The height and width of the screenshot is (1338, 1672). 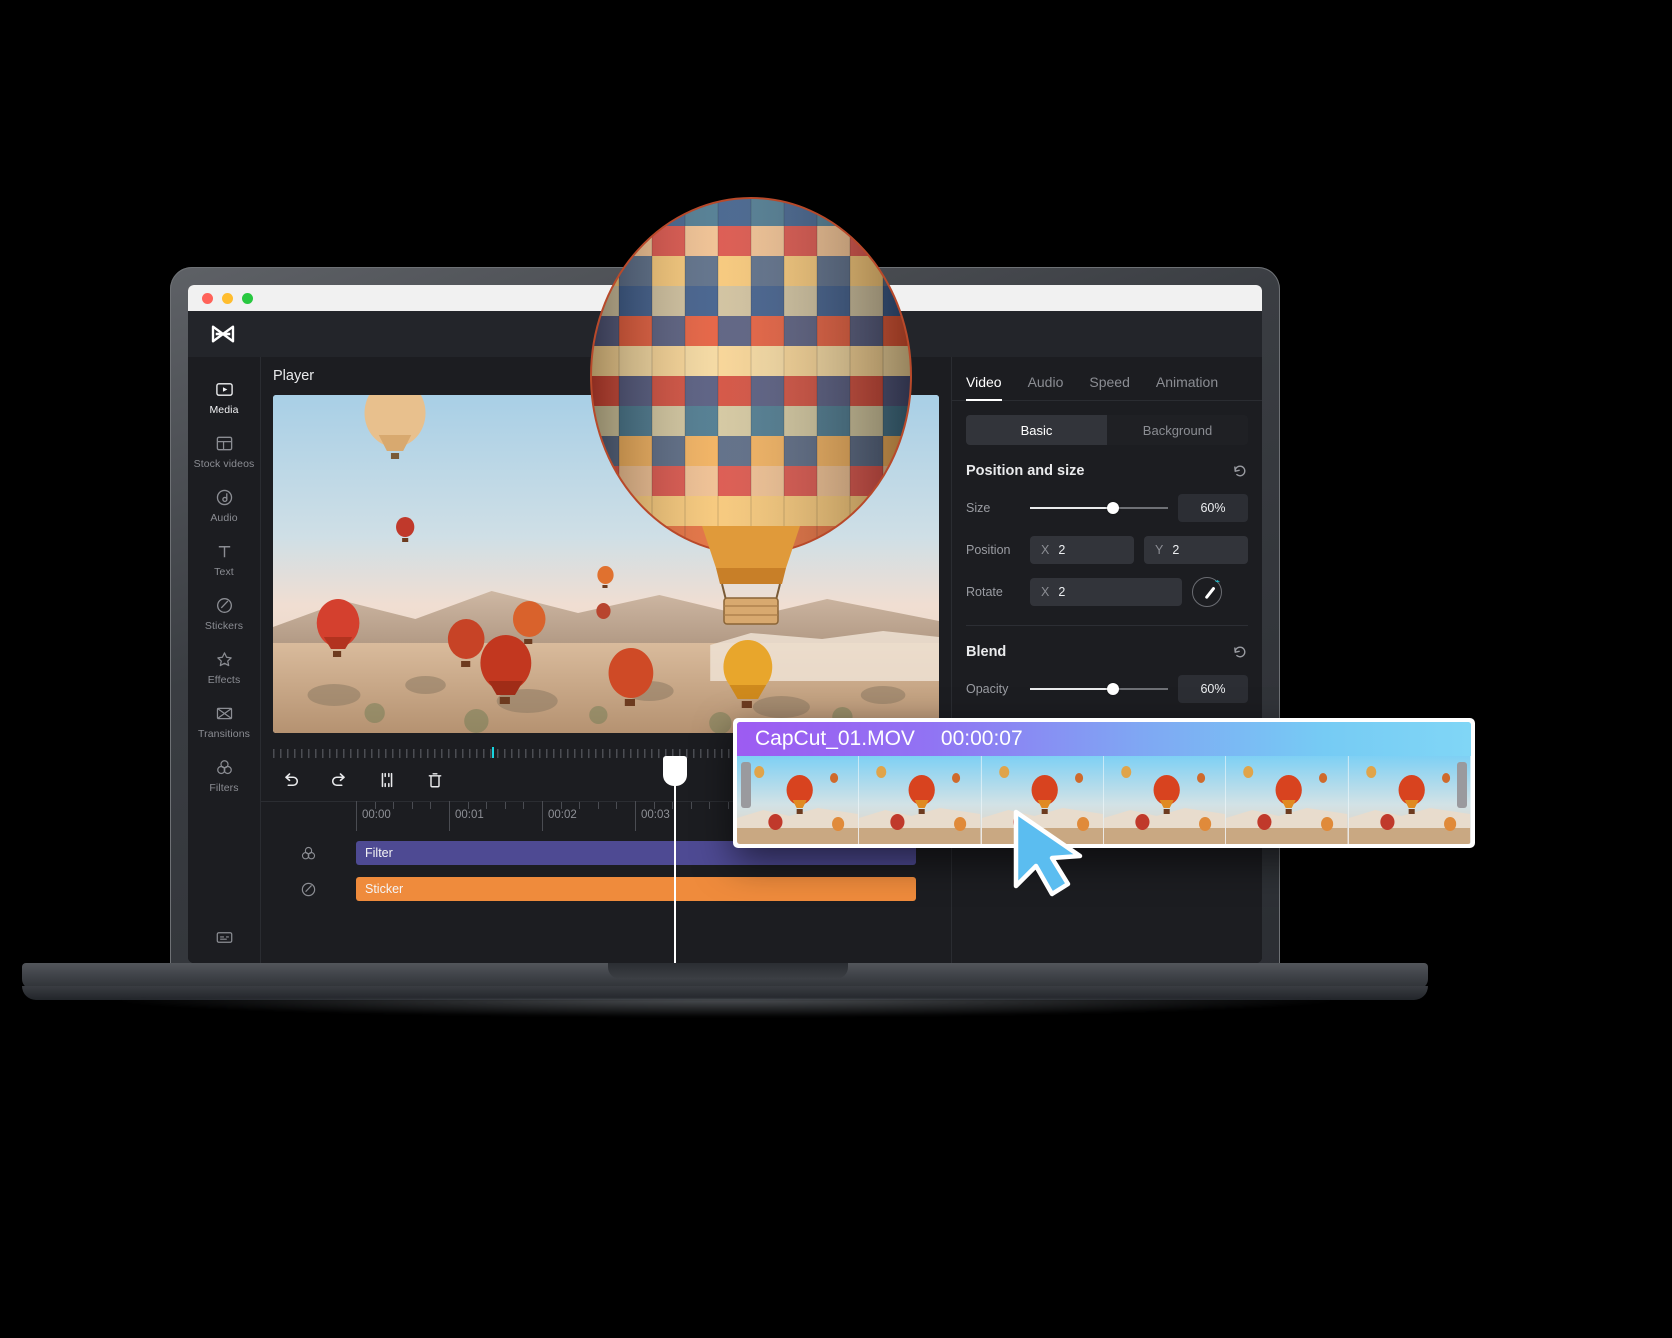 What do you see at coordinates (224, 734) in the screenshot?
I see `sidebar-item-label: Transitions` at bounding box center [224, 734].